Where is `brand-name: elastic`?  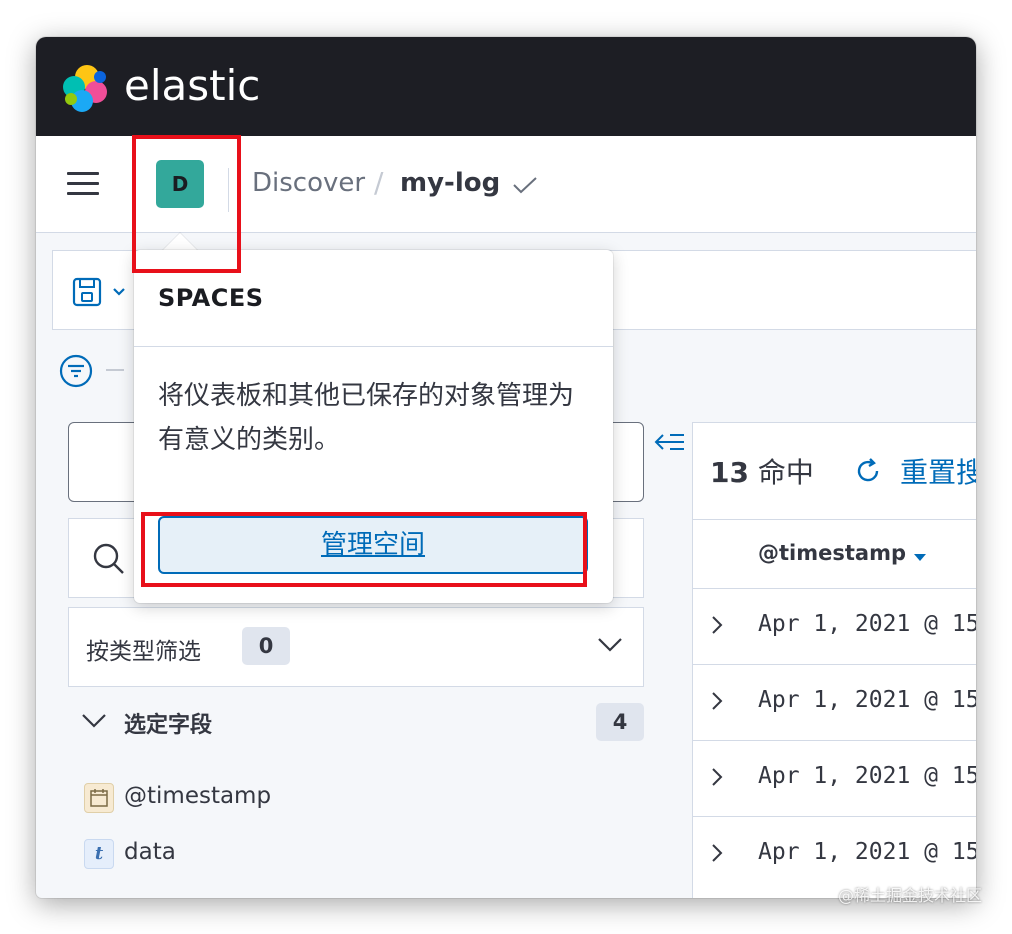 brand-name: elastic is located at coordinates (192, 85).